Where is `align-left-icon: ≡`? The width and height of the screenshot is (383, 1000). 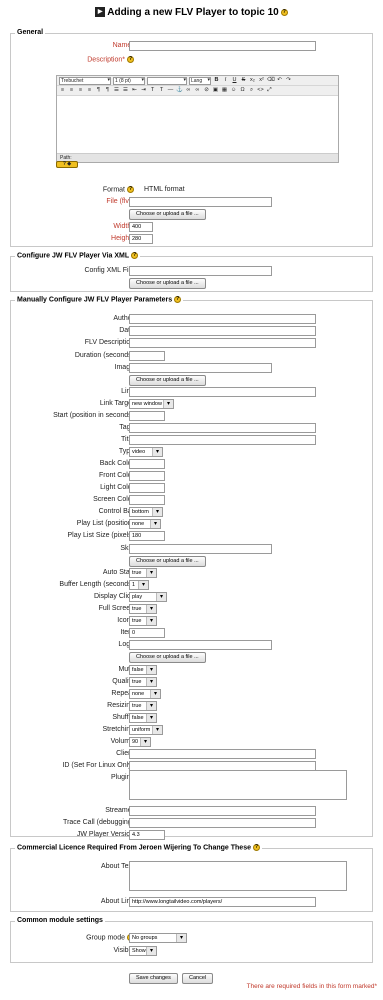
align-left-icon: ≡ is located at coordinates (62, 90).